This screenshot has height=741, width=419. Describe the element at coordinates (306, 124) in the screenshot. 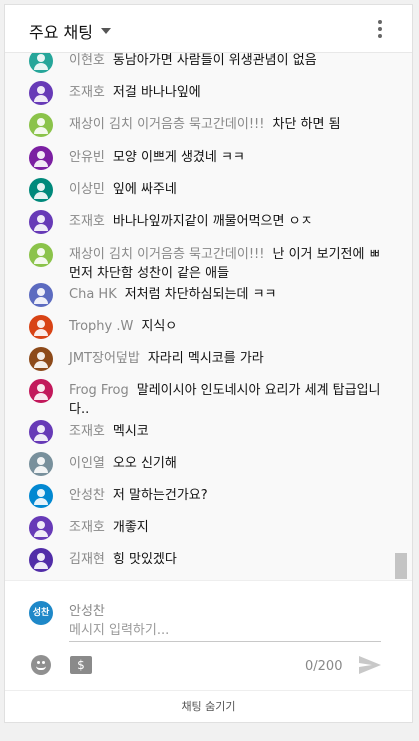

I see `message-text: 차단 하면 됨` at that location.